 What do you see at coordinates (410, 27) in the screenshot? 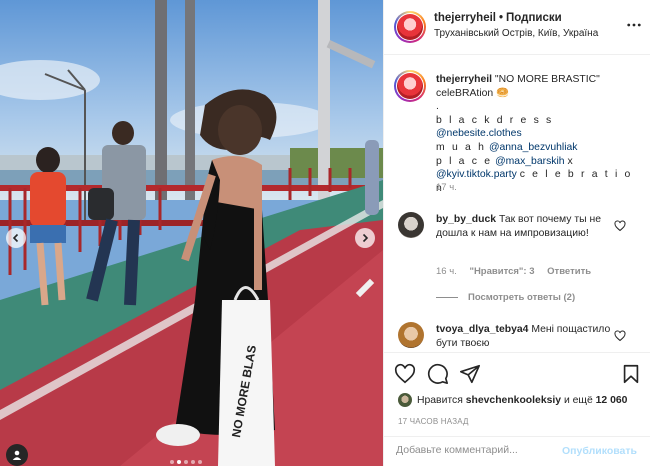
I see `author-avatar` at bounding box center [410, 27].